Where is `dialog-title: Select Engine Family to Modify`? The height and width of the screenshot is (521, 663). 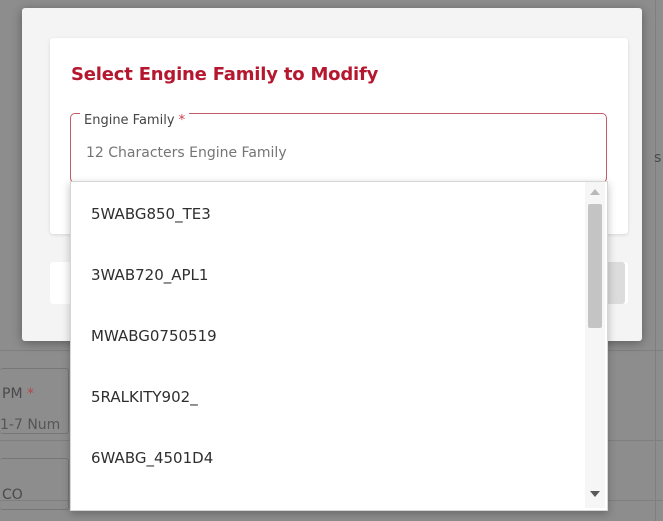 dialog-title: Select Engine Family to Modify is located at coordinates (225, 74).